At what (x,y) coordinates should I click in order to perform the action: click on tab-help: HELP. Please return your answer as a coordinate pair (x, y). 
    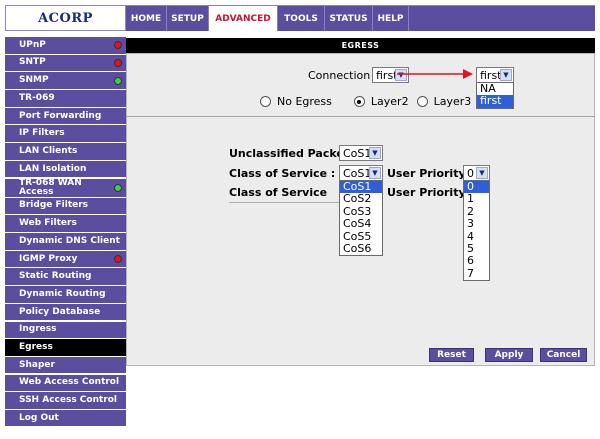
    Looking at the image, I should click on (391, 18).